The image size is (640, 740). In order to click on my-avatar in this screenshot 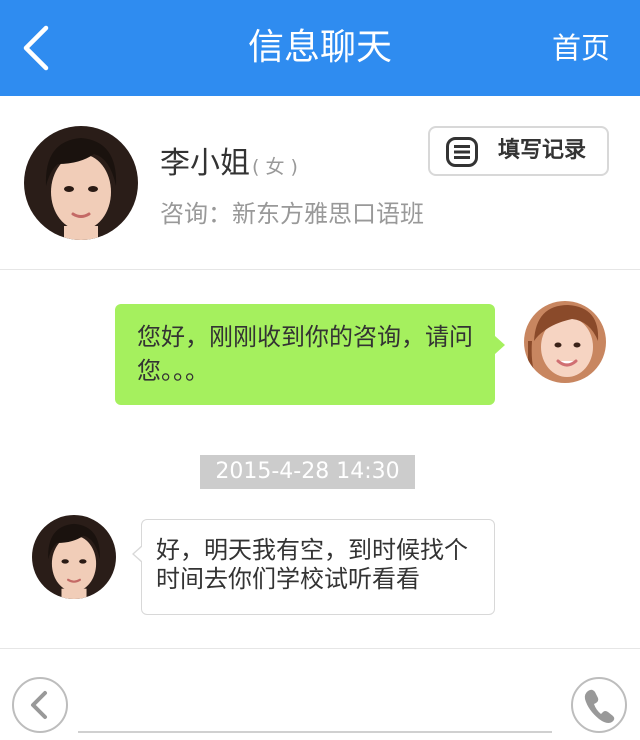, I will do `click(565, 342)`.